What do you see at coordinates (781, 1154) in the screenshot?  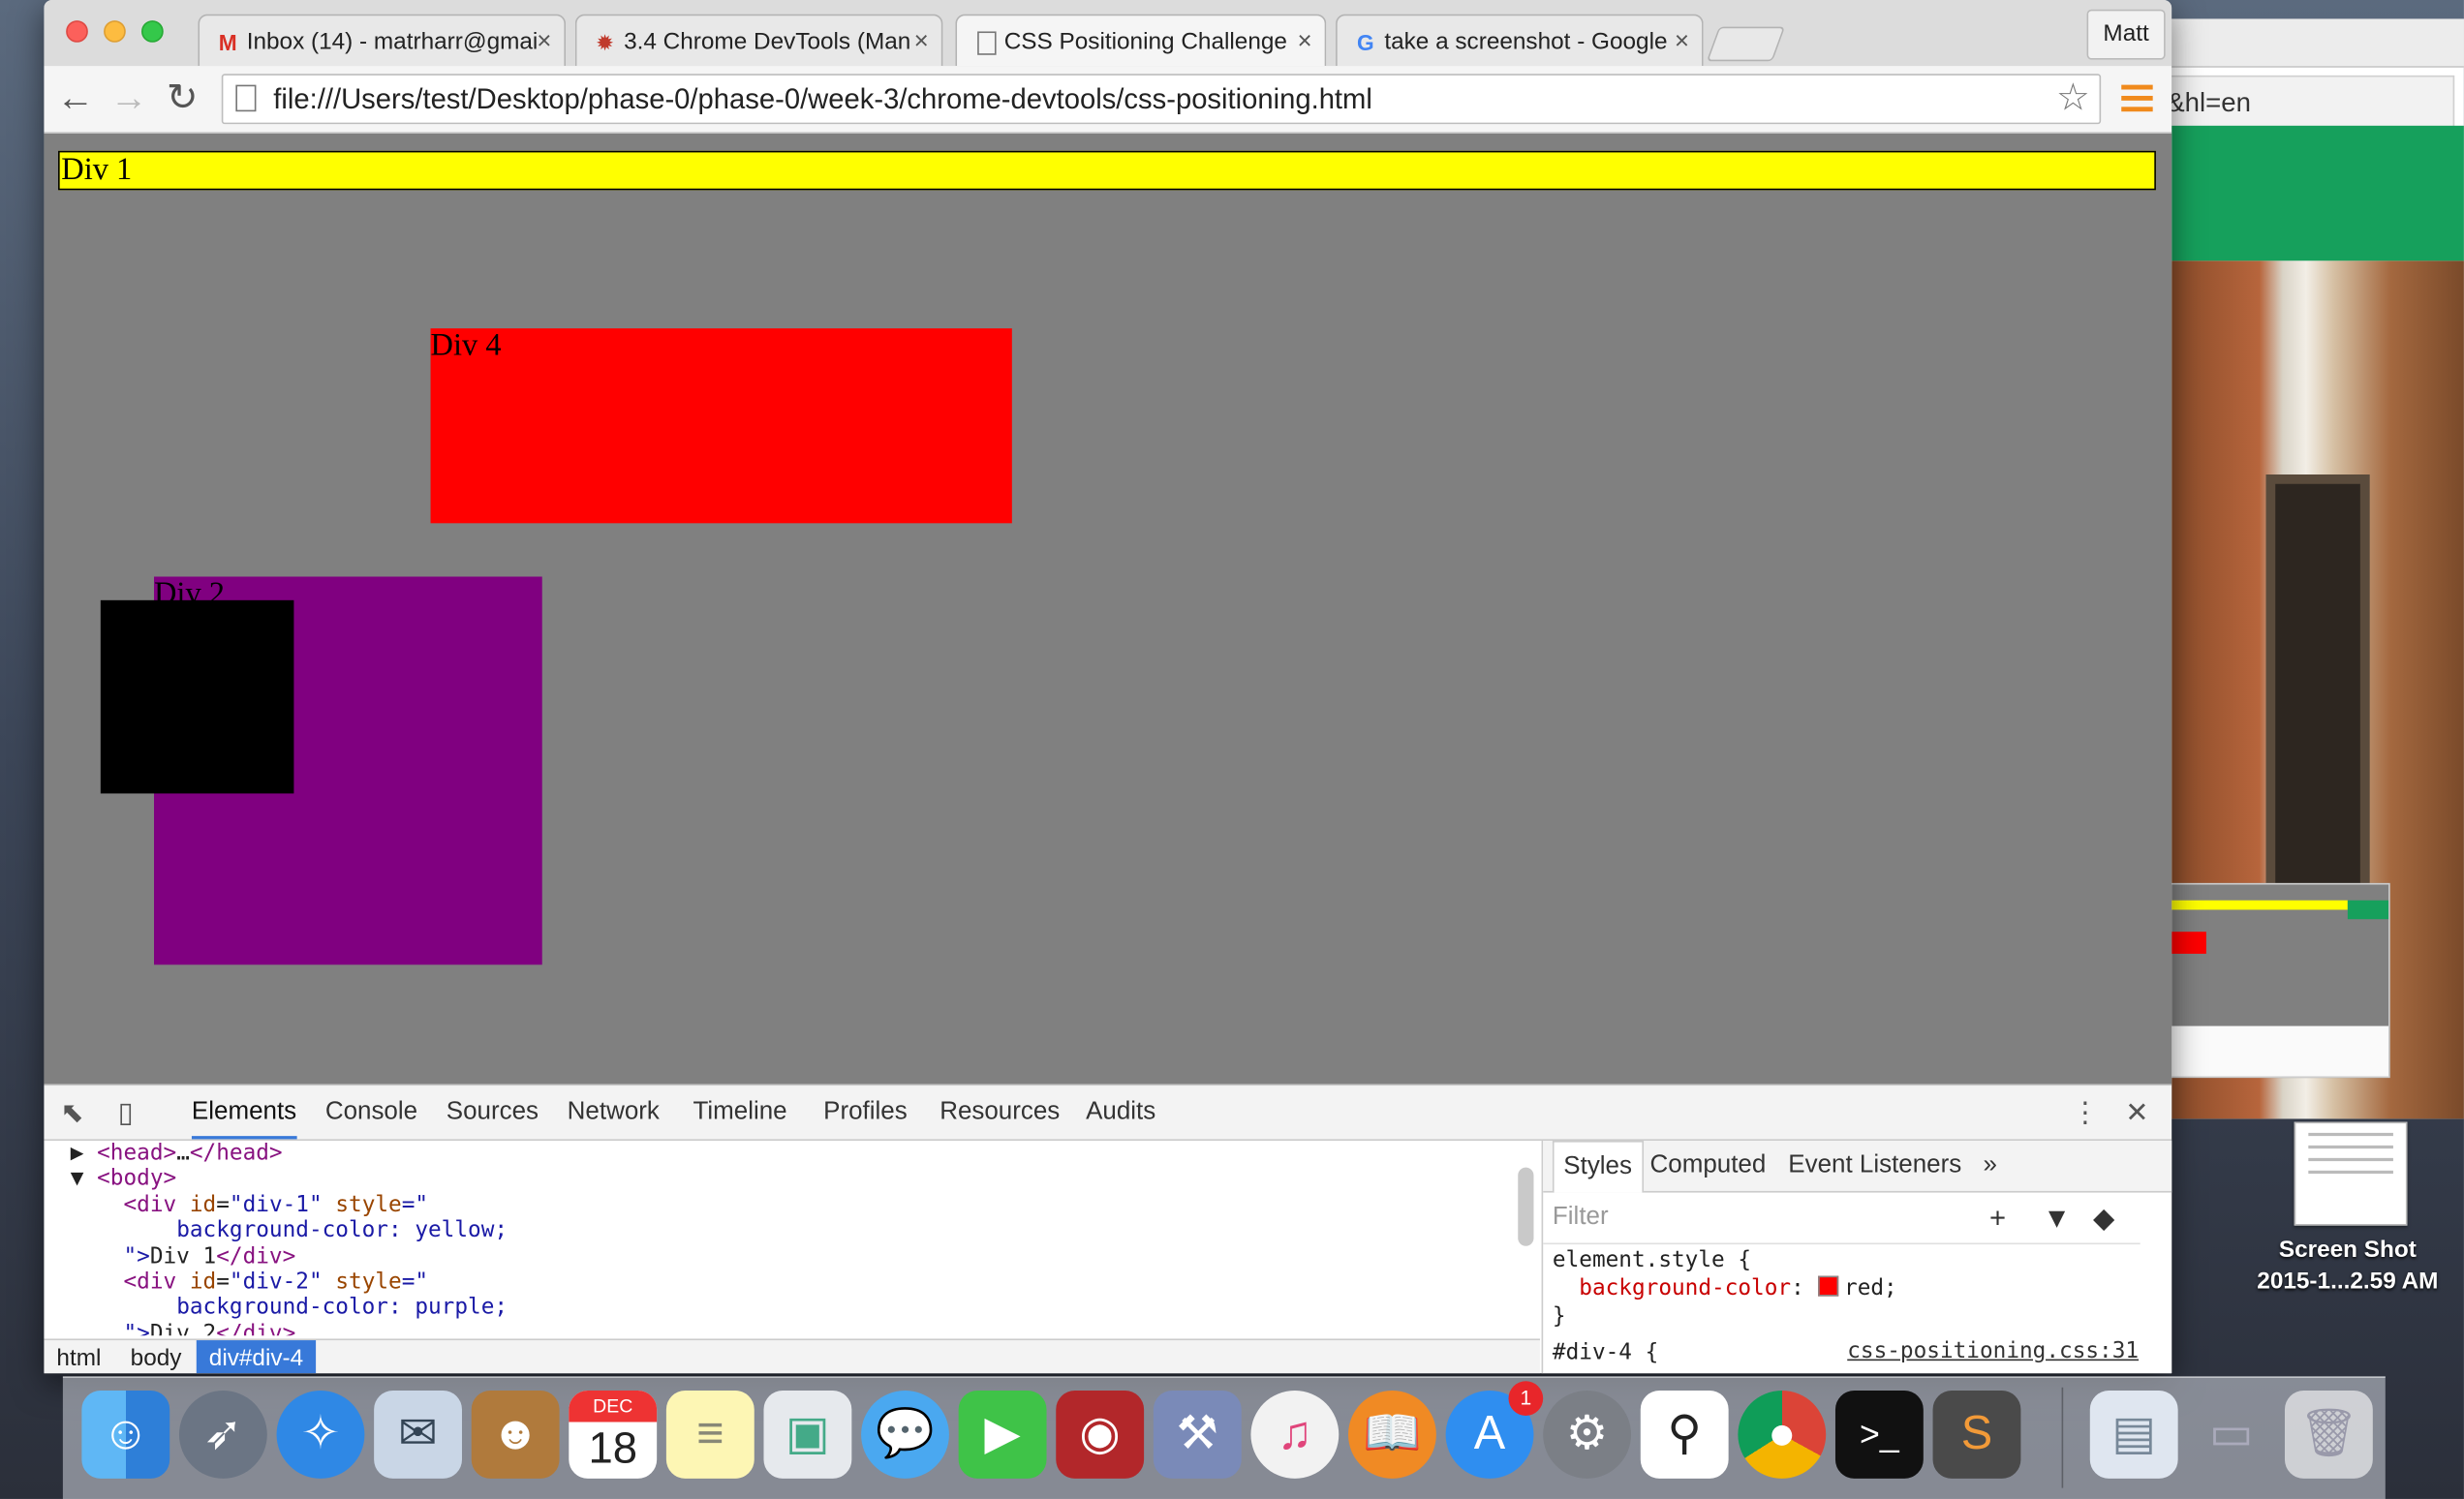 I see `dom-line-head: ▶ <head>…</head>` at bounding box center [781, 1154].